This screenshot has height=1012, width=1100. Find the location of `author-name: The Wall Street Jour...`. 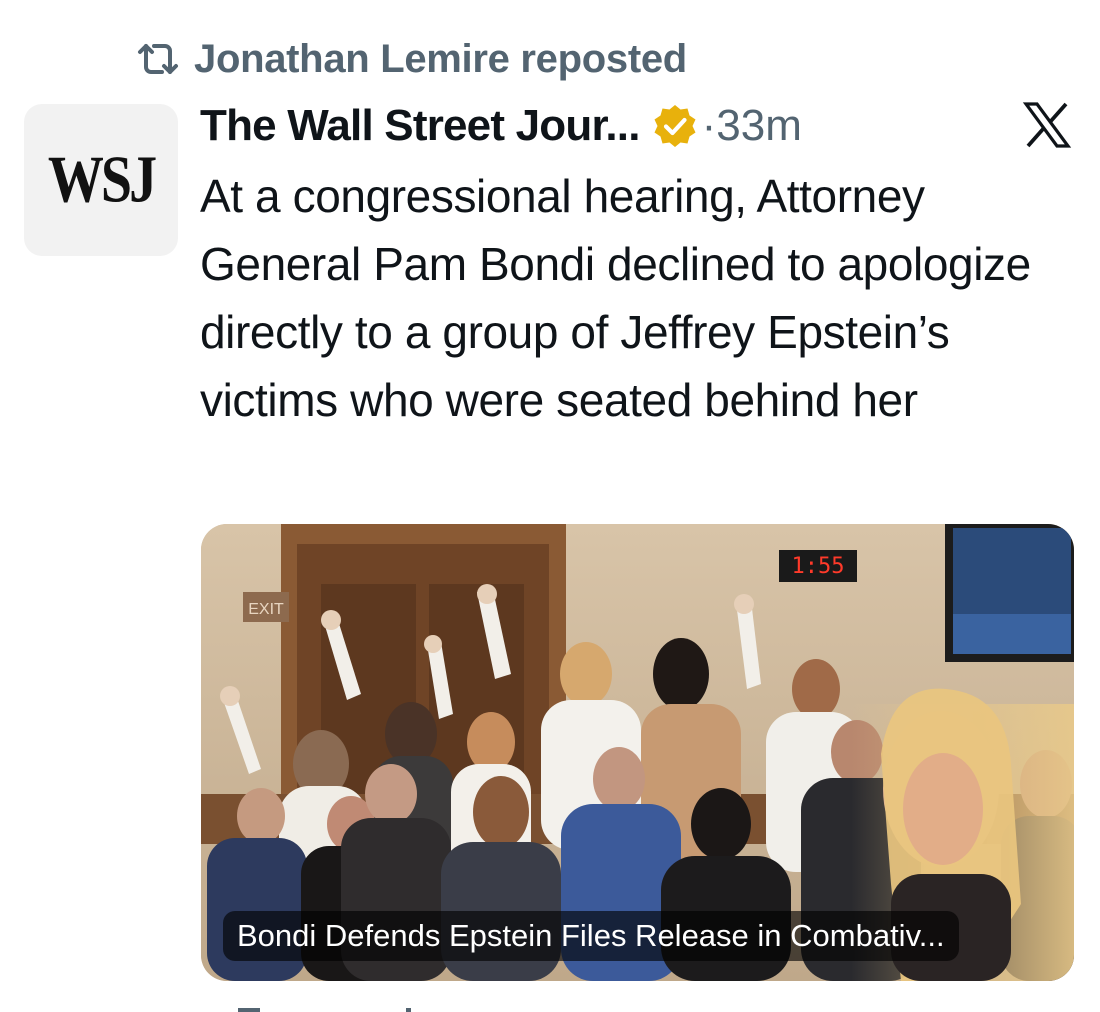

author-name: The Wall Street Jour... is located at coordinates (420, 126).